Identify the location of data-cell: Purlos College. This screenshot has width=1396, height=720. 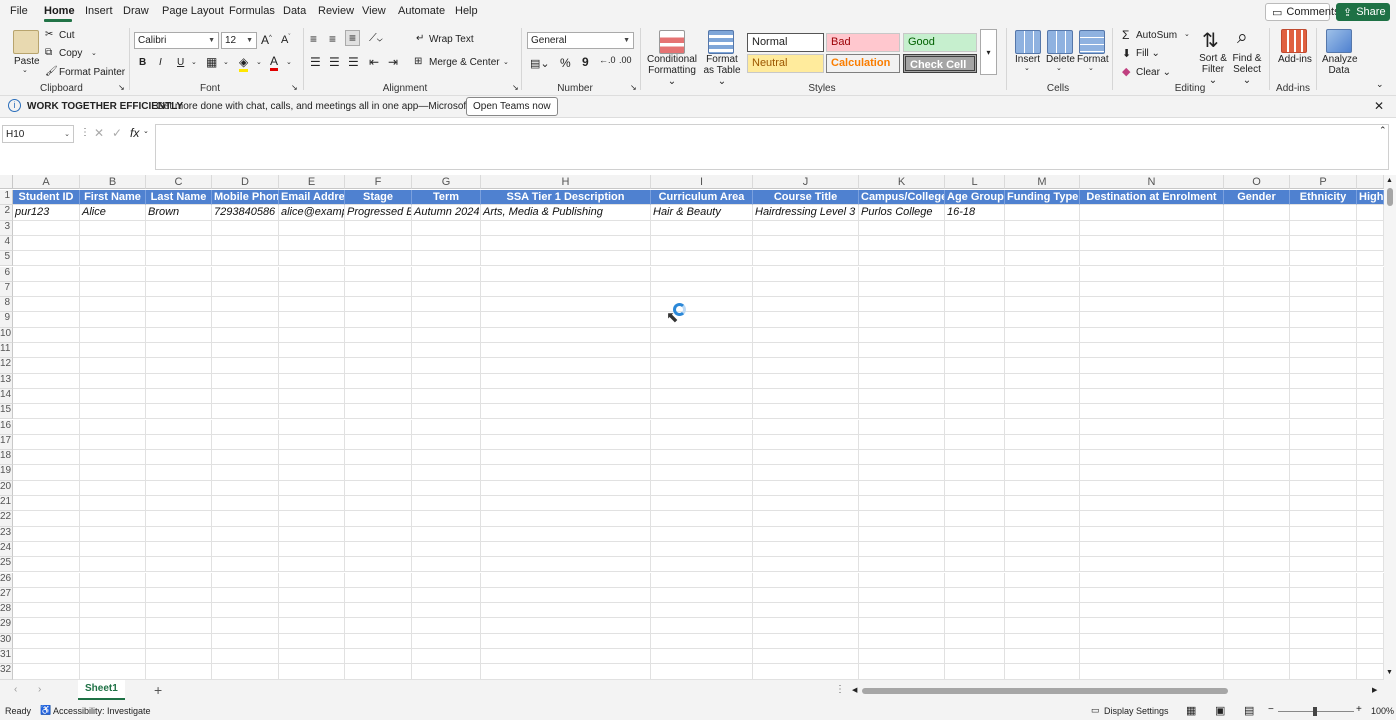
(902, 213).